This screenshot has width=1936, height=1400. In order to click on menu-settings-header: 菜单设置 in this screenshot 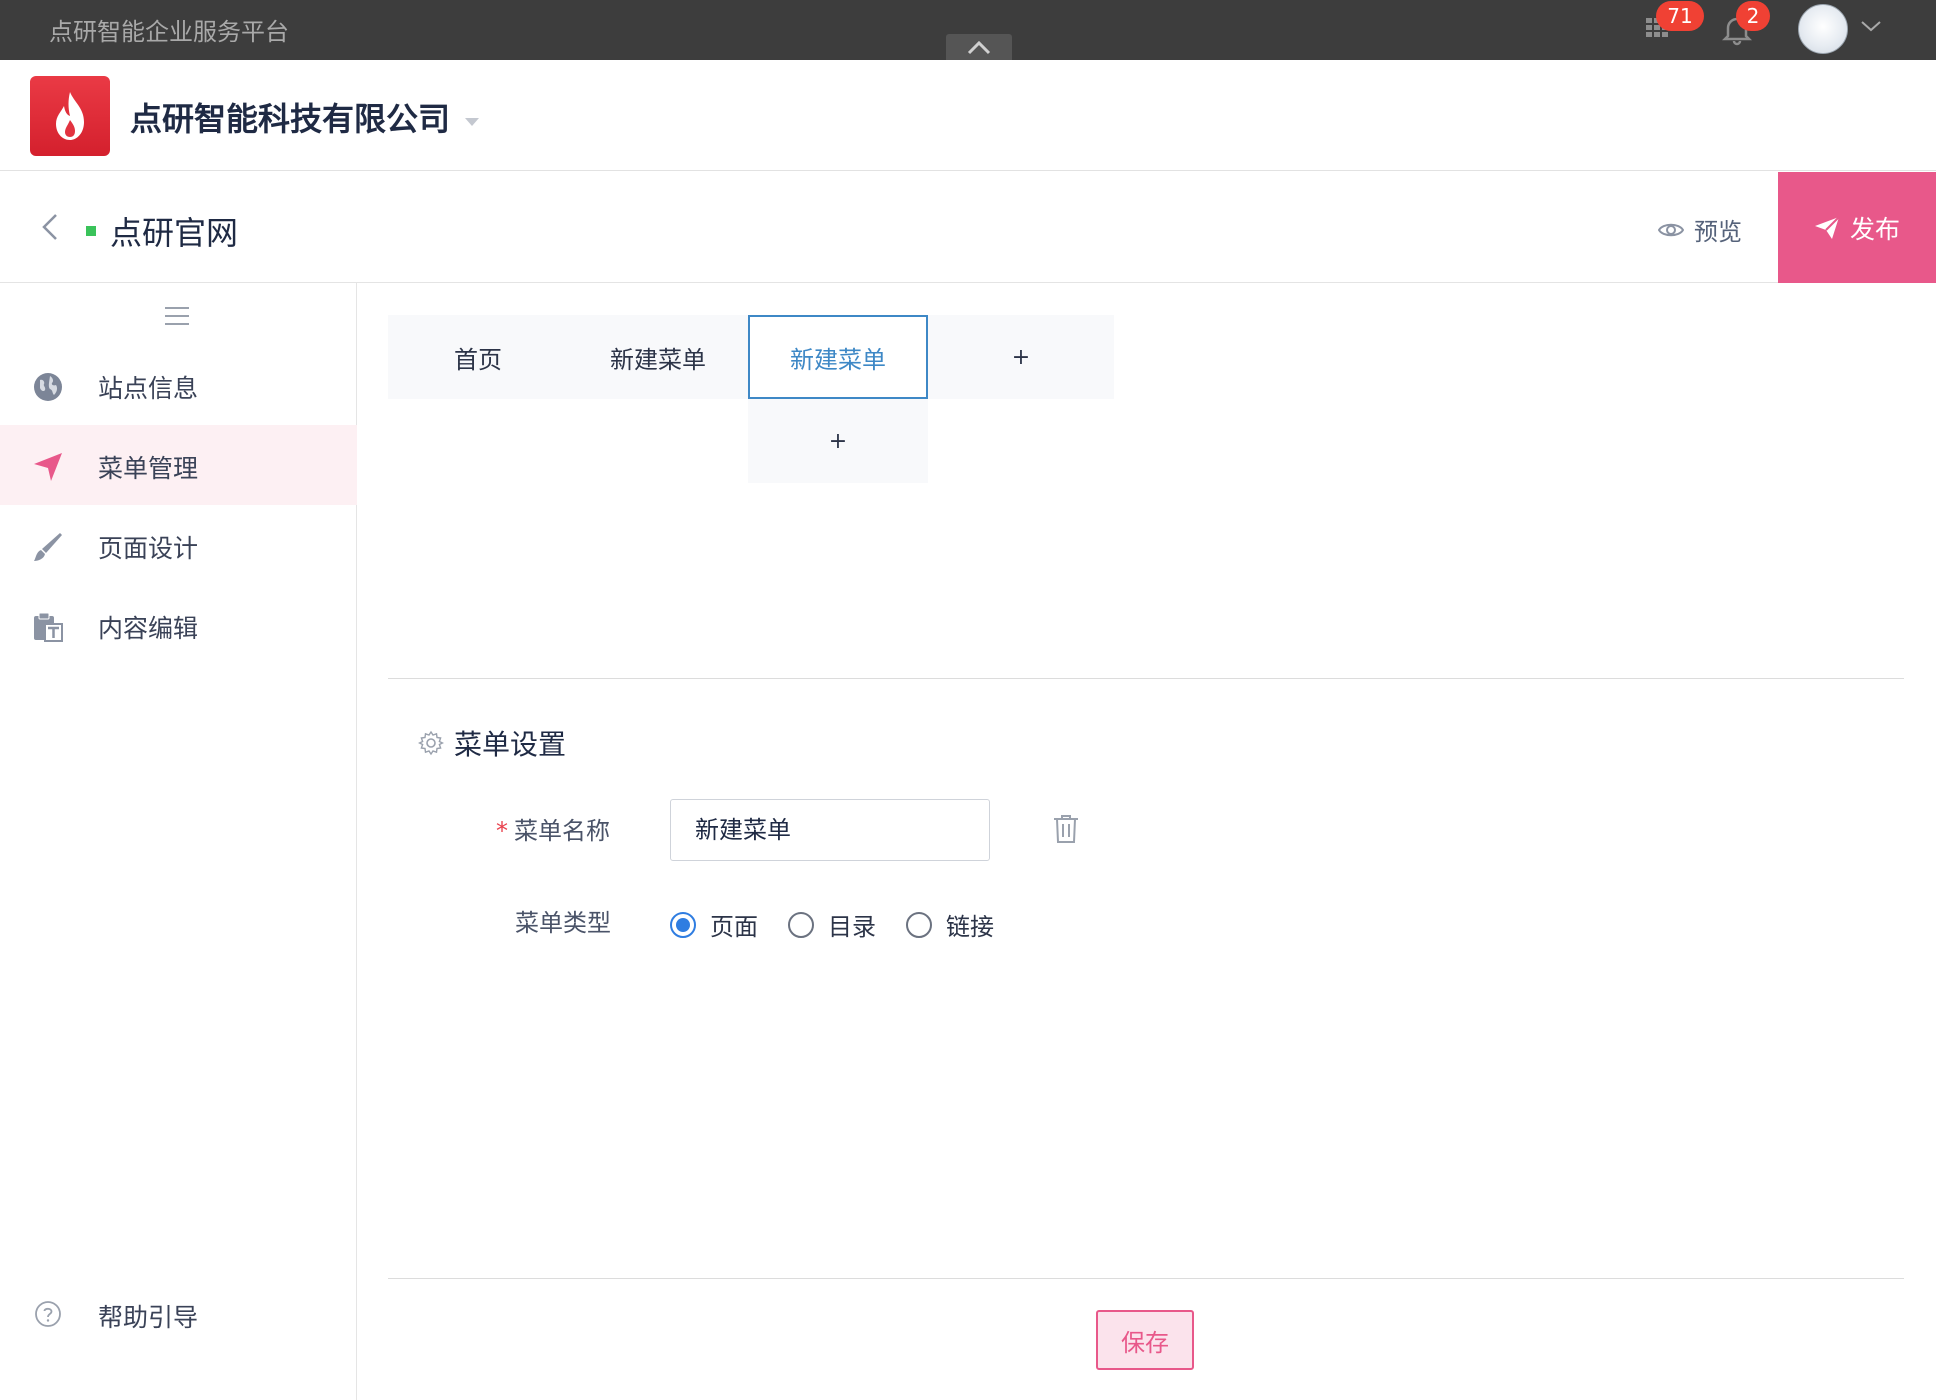, I will do `click(492, 743)`.